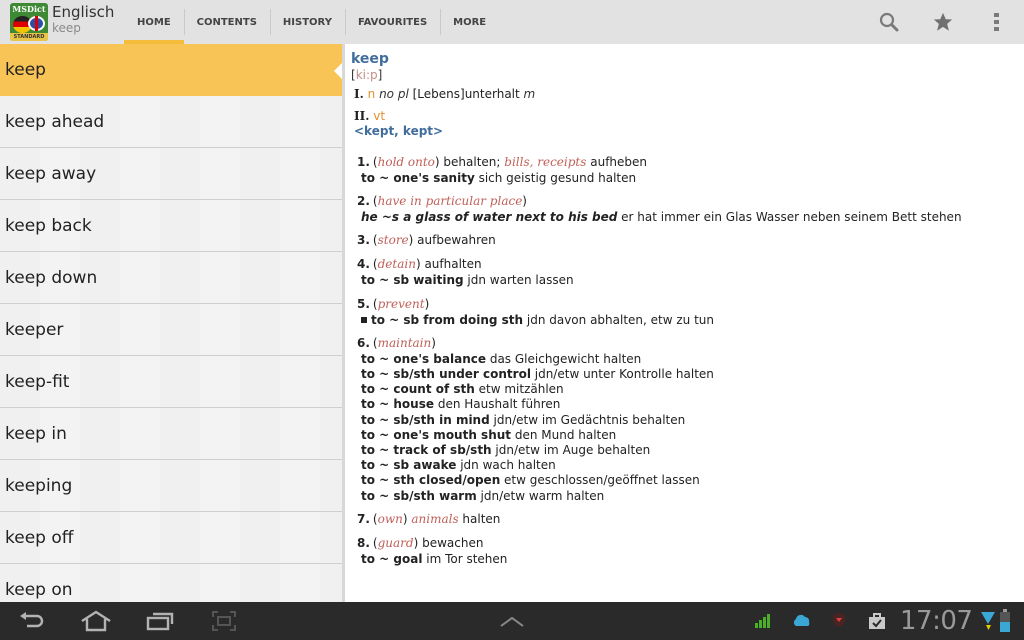 The width and height of the screenshot is (1024, 640). I want to click on recent-apps-button, so click(160, 621).